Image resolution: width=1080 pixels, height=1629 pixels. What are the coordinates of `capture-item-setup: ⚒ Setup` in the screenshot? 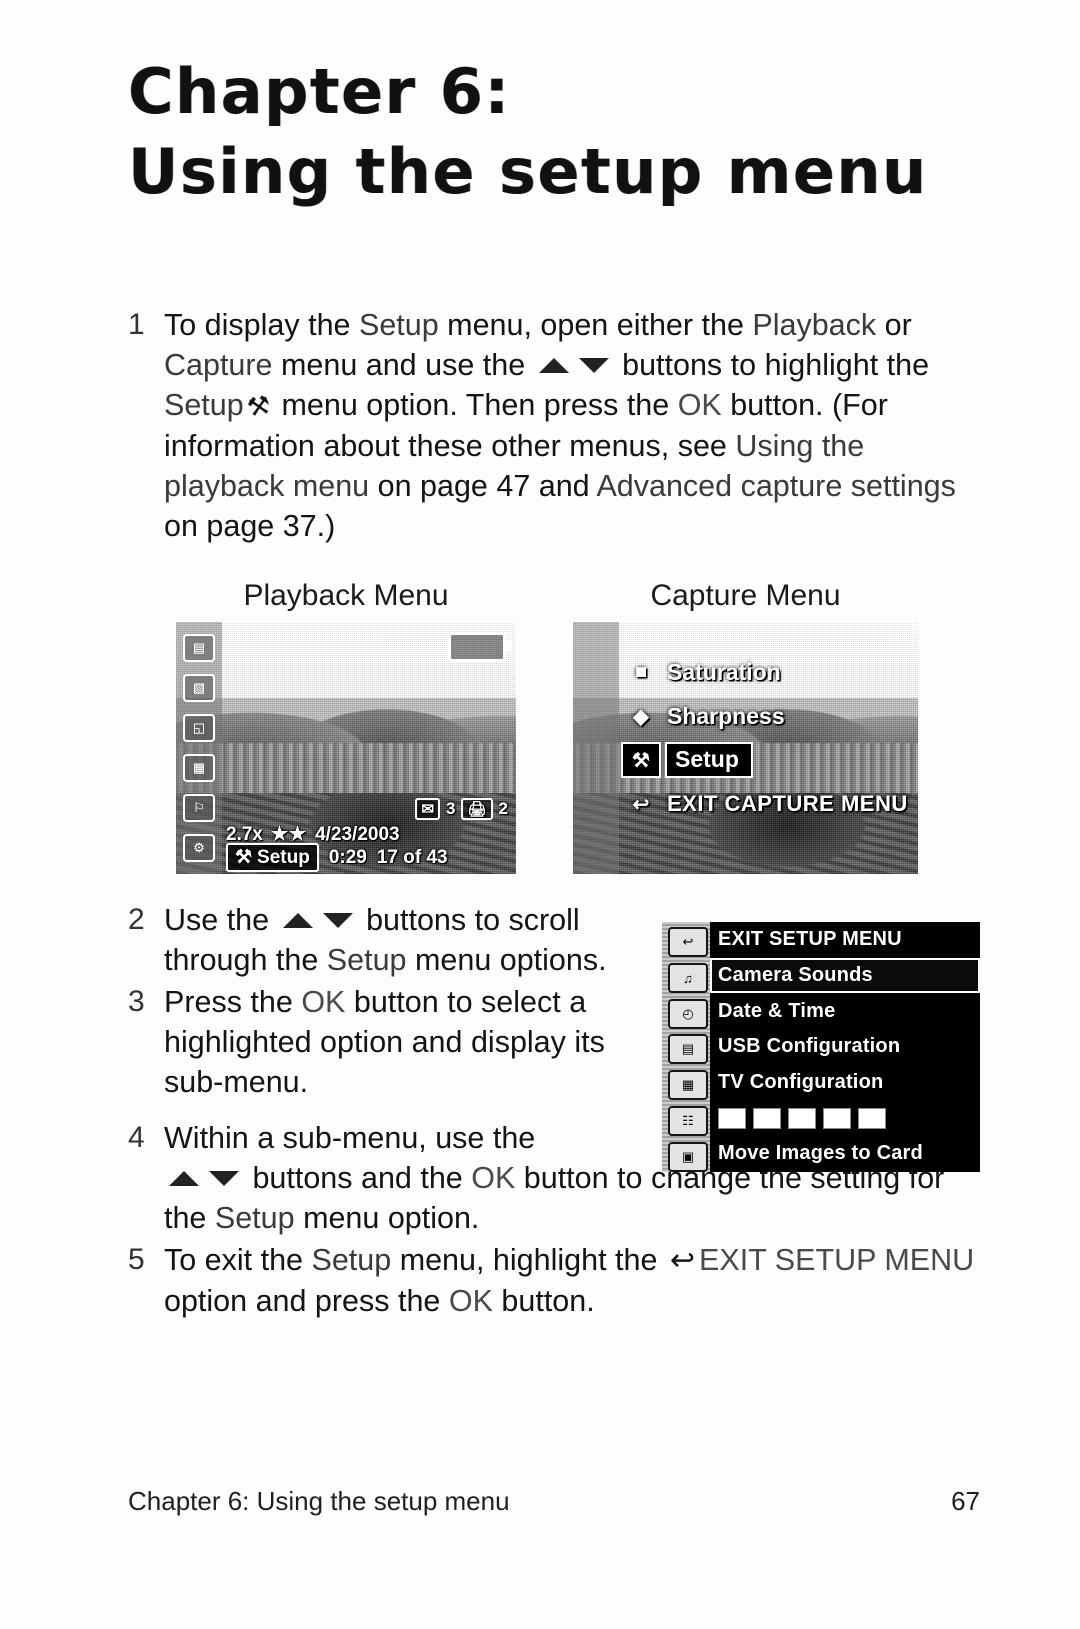 It's located at (766, 760).